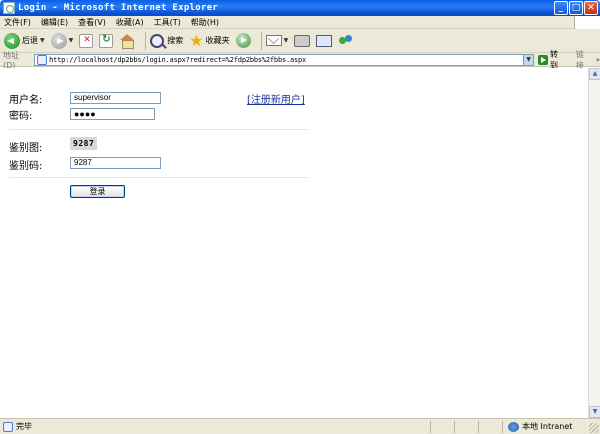  I want to click on username-label: 用户名:, so click(26, 100).